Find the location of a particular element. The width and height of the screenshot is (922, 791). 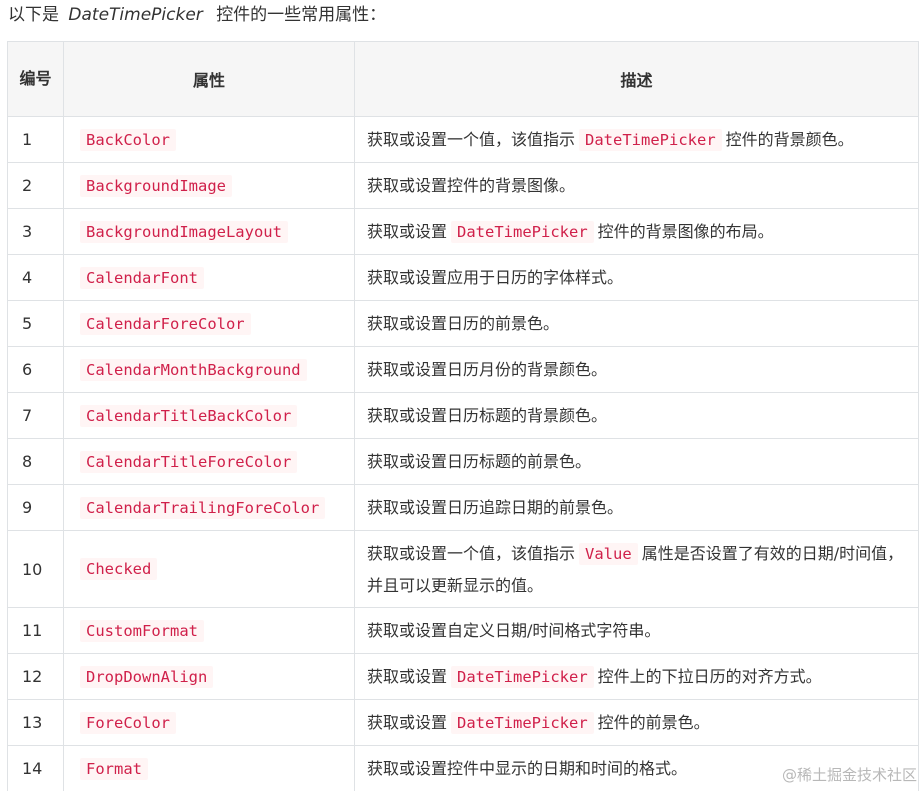

row-property-cell: Checked is located at coordinates (209, 569).